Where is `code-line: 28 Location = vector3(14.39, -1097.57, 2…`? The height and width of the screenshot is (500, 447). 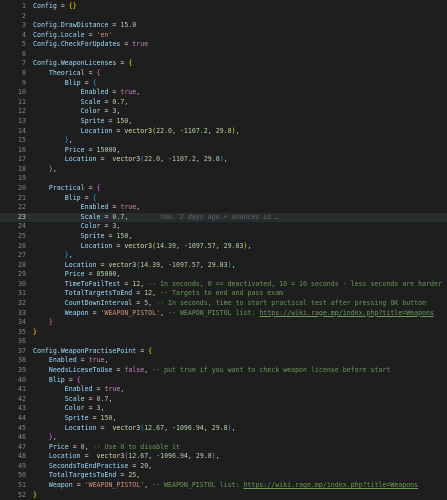 code-line: 28 Location = vector3(14.39, -1097.57, 2… is located at coordinates (223, 266).